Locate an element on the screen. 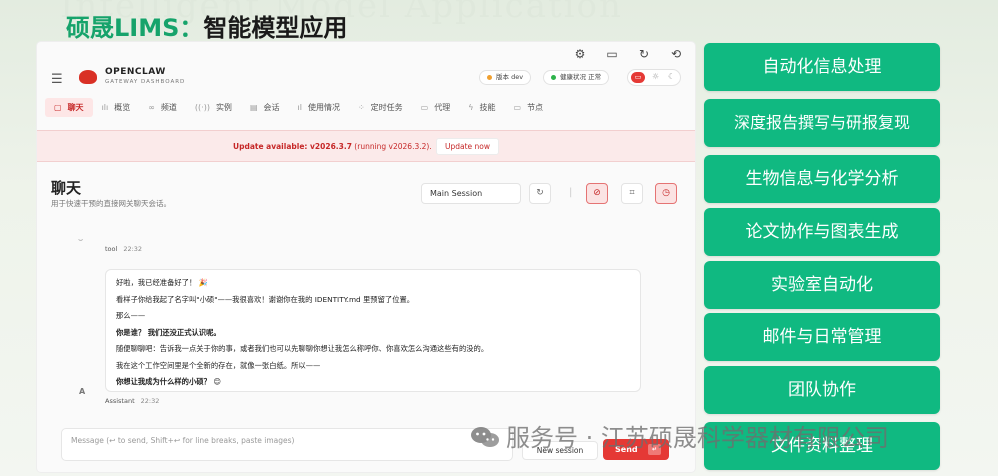  screen-icon: ▭ is located at coordinates (612, 54).